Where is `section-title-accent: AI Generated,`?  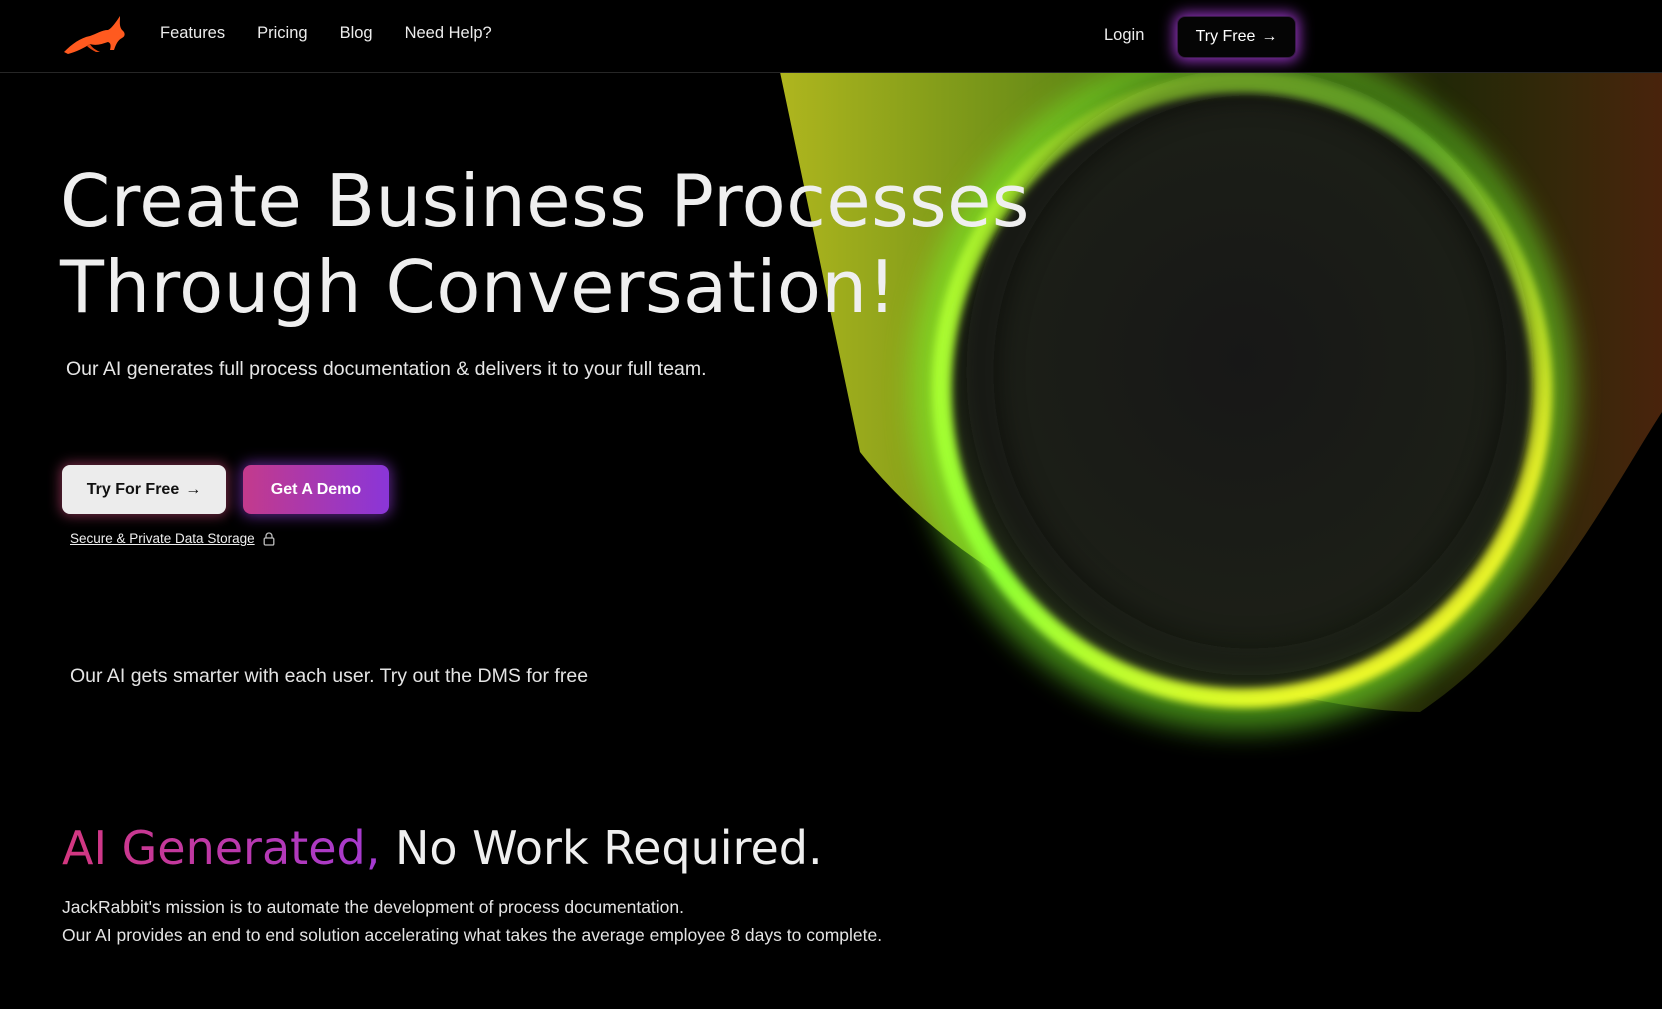
section-title-accent: AI Generated, is located at coordinates (221, 848).